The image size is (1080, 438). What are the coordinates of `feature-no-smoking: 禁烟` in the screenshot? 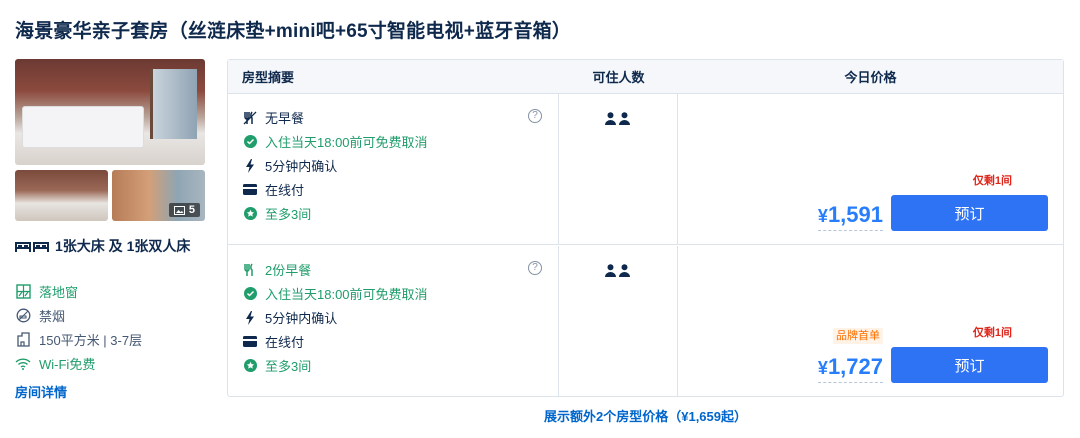 It's located at (40, 315).